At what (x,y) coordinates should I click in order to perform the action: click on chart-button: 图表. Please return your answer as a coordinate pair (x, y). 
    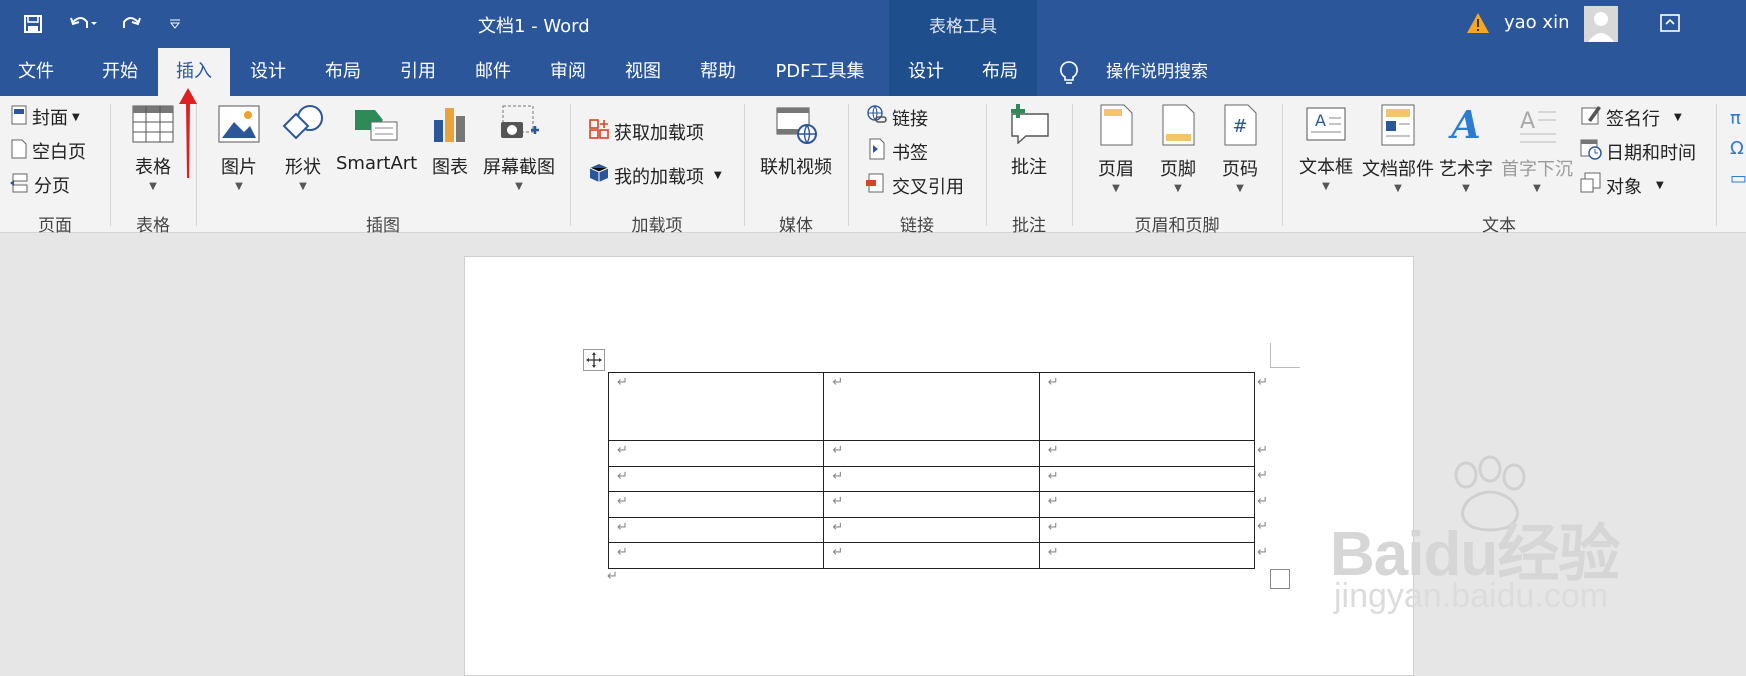
    Looking at the image, I should click on (450, 141).